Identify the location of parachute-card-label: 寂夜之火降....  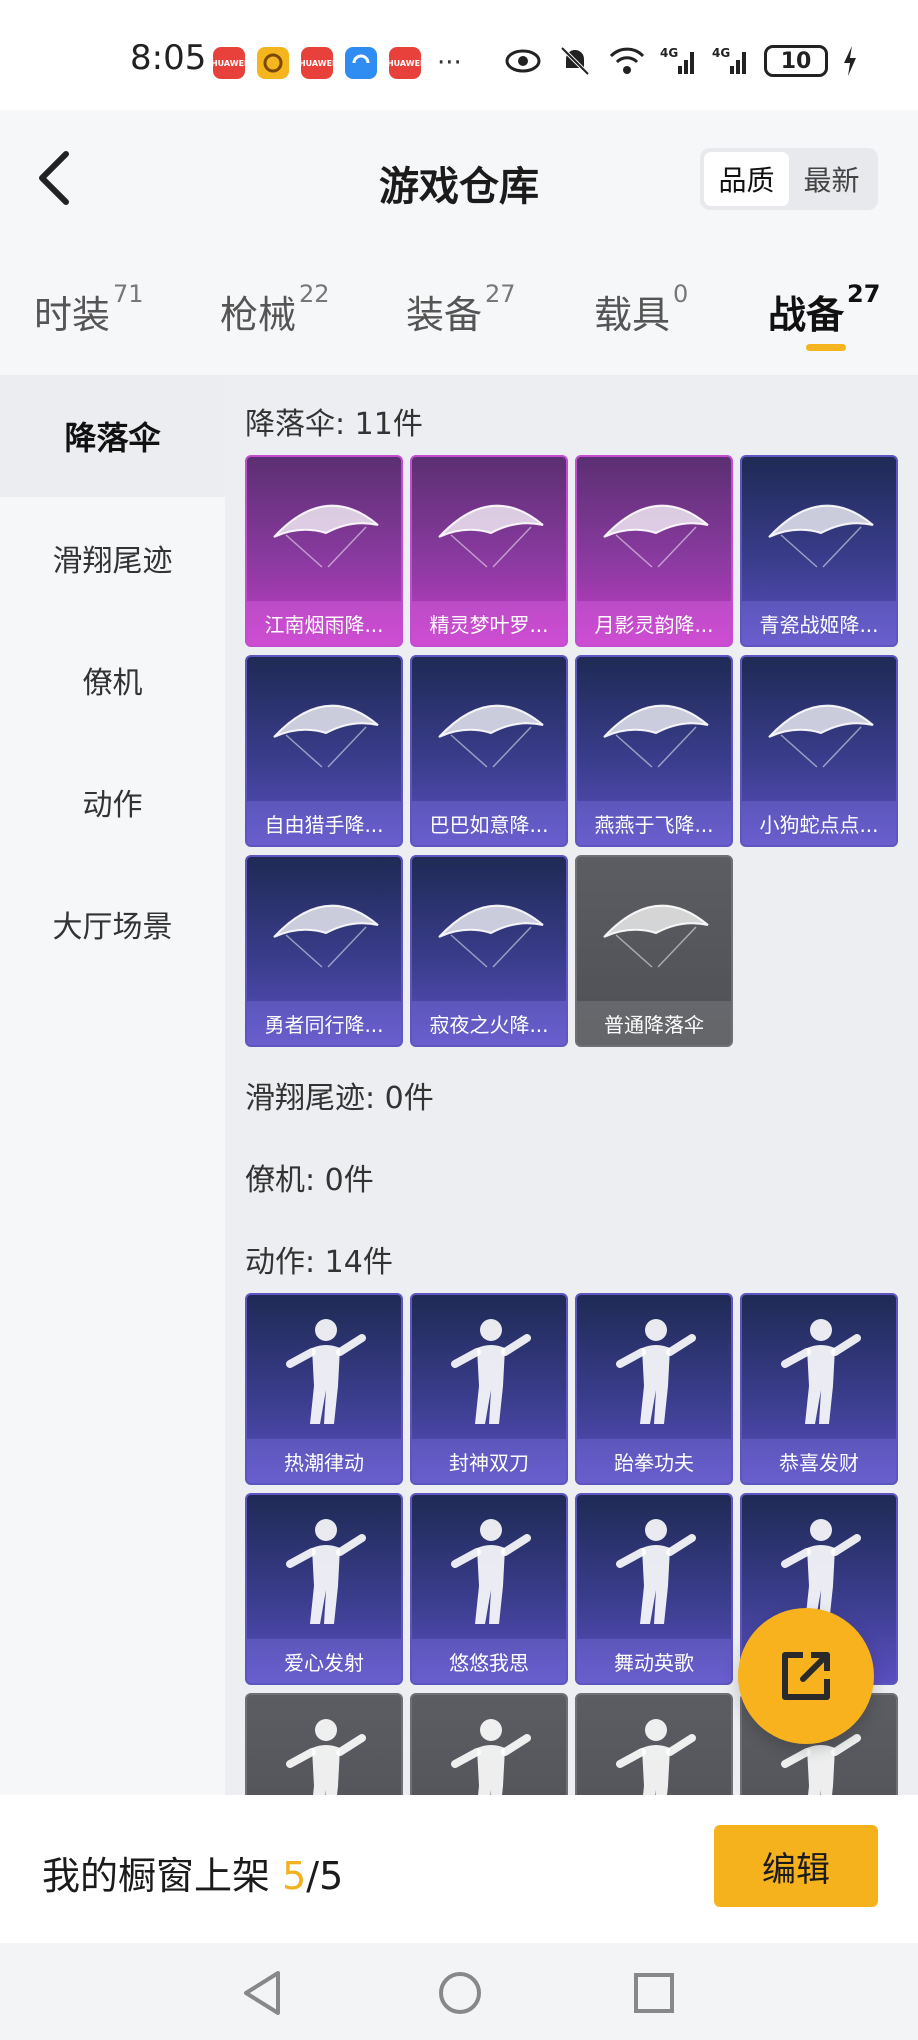
(489, 1023).